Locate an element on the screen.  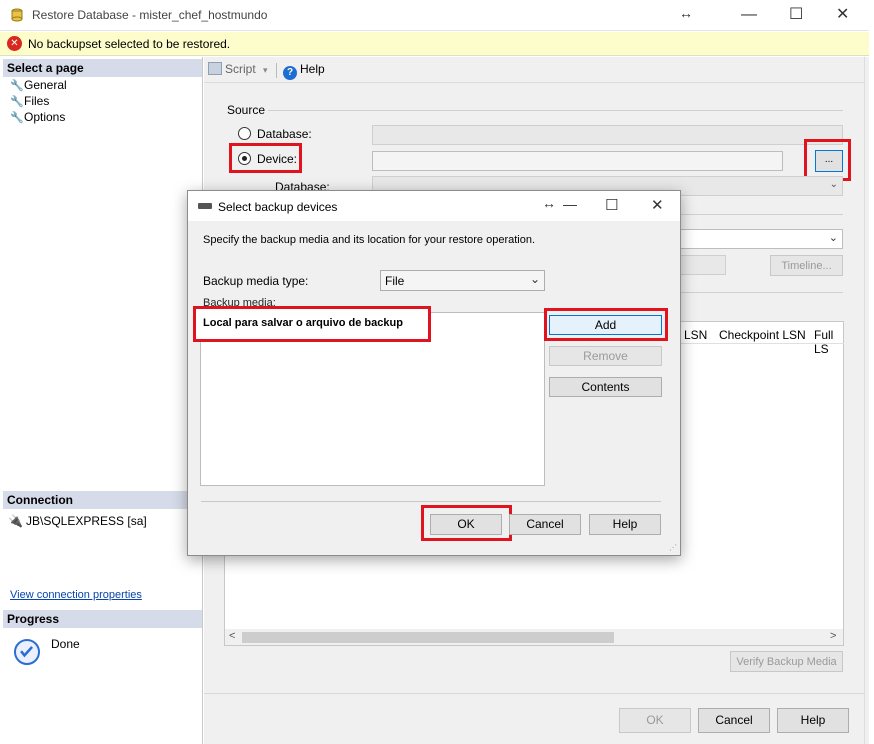
source-database-select is located at coordinates (607, 135).